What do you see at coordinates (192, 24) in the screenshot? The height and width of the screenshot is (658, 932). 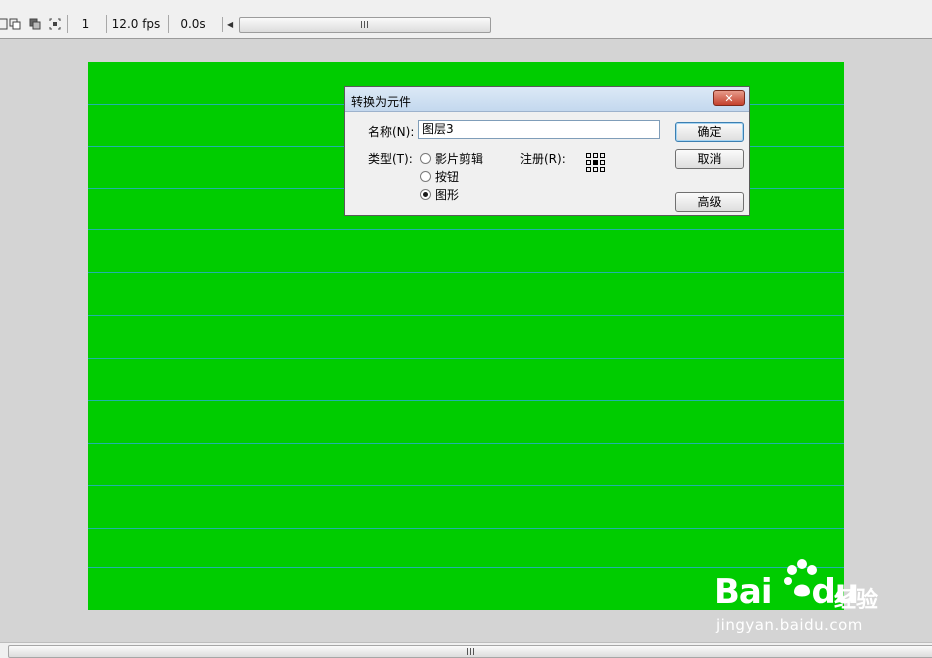 I see `elapsed-time: 0.0s` at bounding box center [192, 24].